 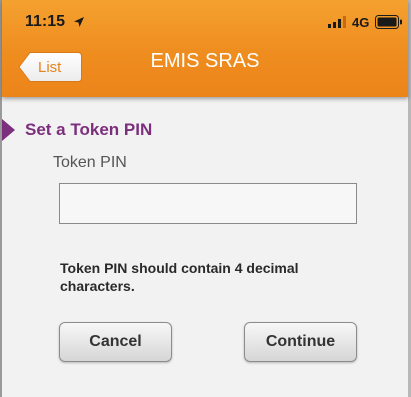 I want to click on cancel-button: Cancel, so click(x=115, y=342).